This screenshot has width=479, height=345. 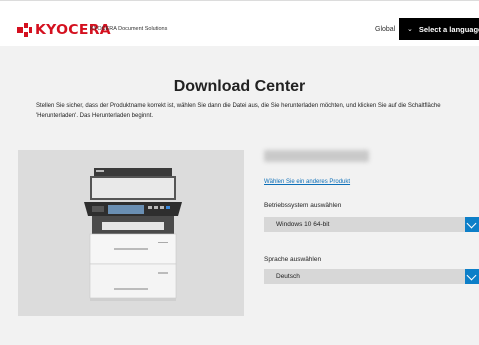 I want to click on os-label: Betriebssystem auswählen, so click(x=303, y=205).